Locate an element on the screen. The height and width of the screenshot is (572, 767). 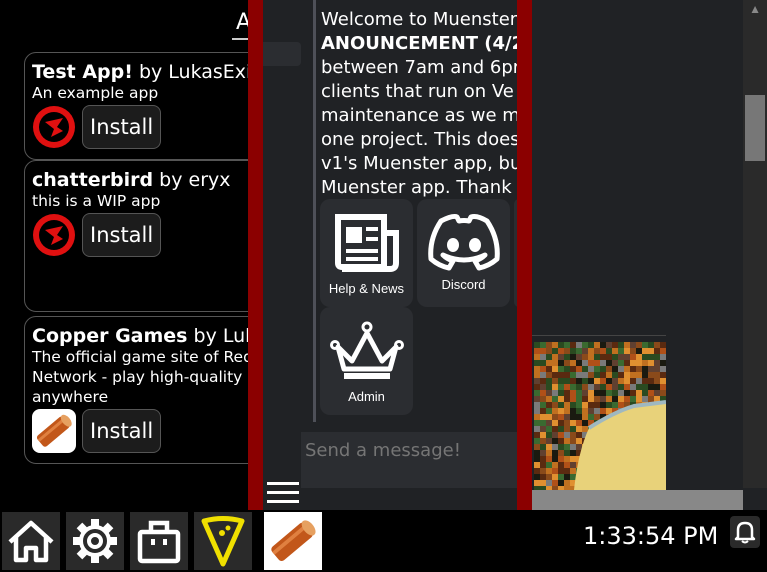
app-description-line: The official game site of Red is located at coordinates (140, 357).